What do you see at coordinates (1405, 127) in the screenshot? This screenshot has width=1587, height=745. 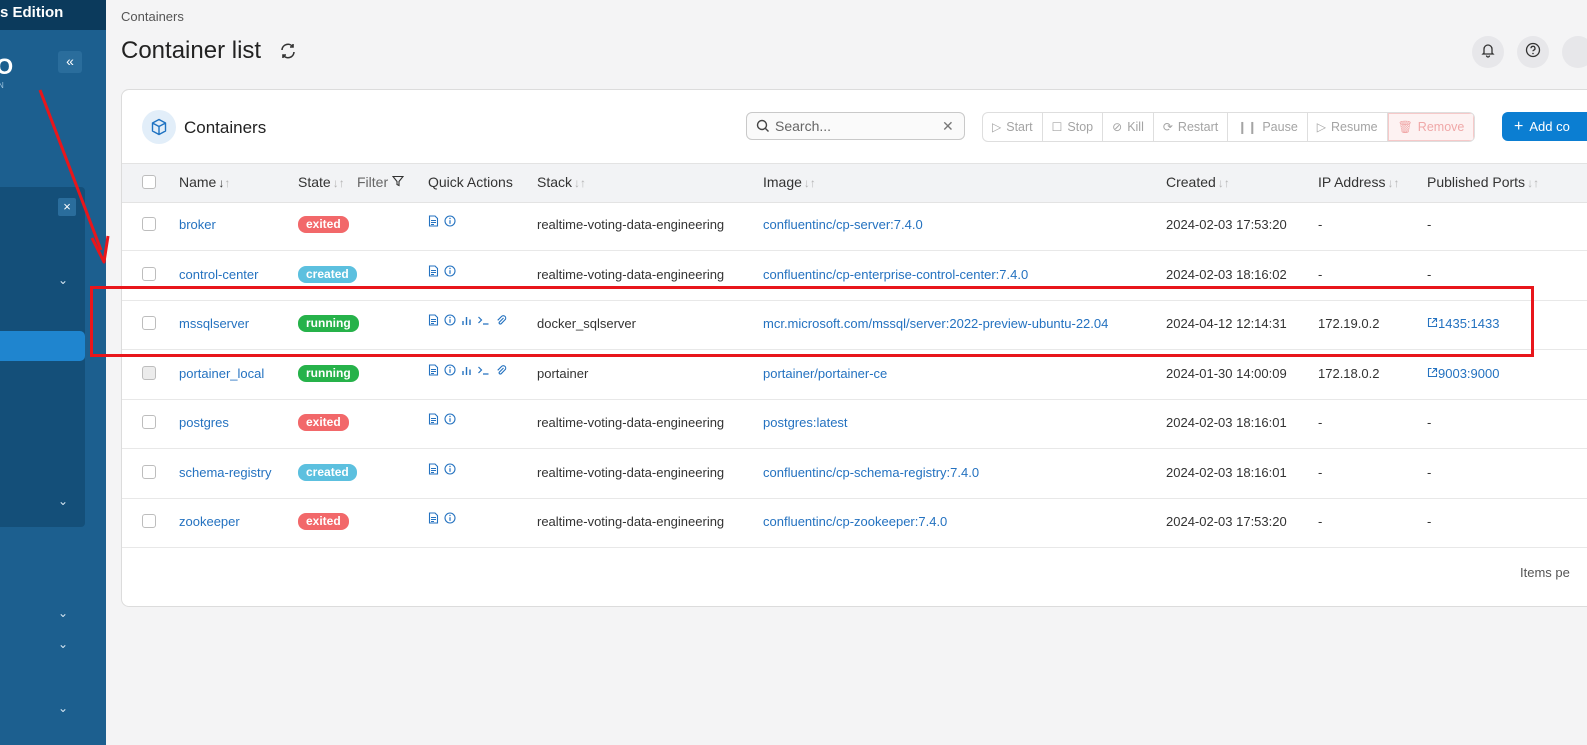 I see `trash-icon: 🗑` at bounding box center [1405, 127].